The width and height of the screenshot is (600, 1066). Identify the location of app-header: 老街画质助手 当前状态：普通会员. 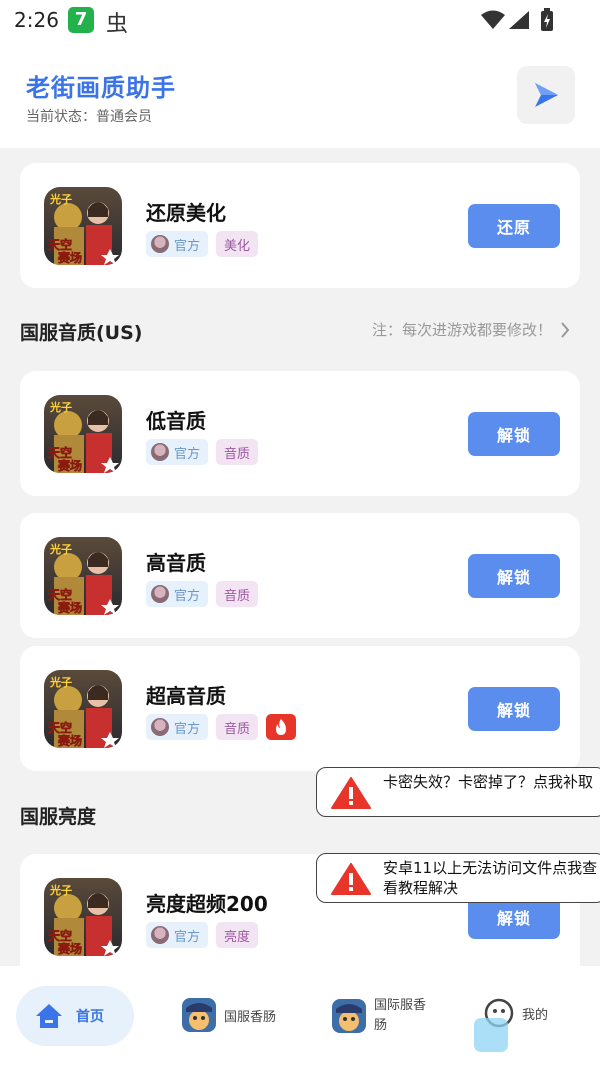
(300, 94).